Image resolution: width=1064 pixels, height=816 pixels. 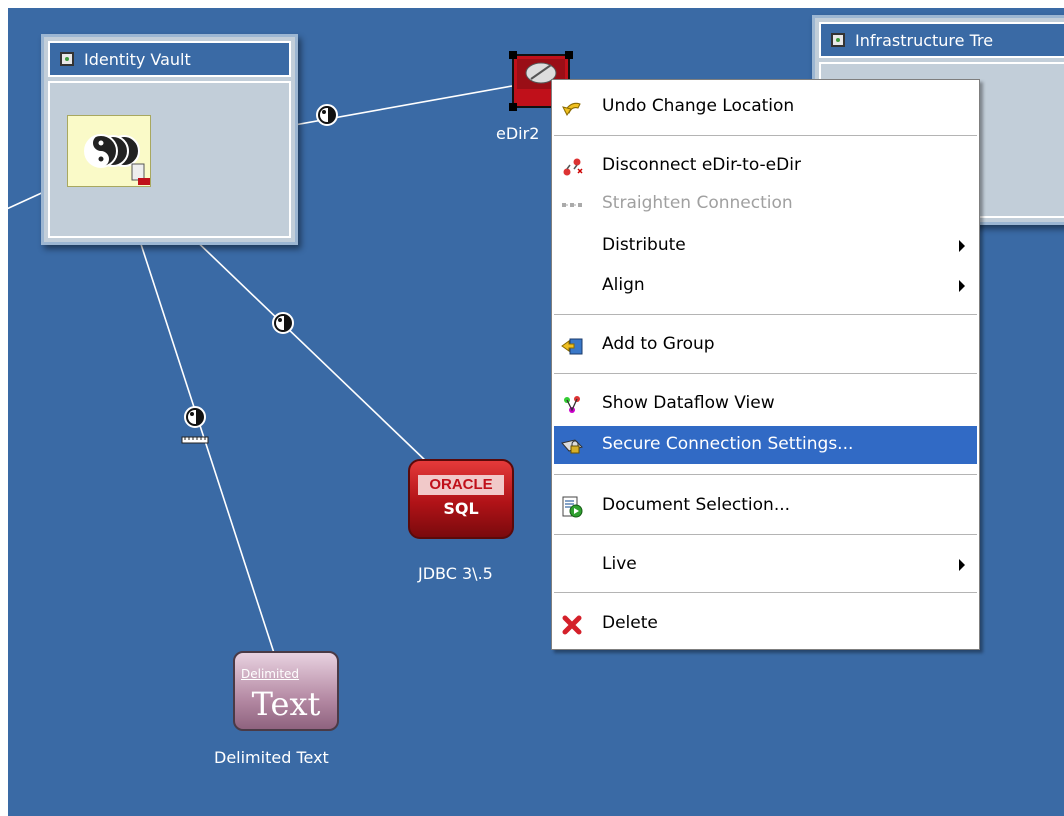 What do you see at coordinates (572, 205) in the screenshot?
I see `straighten-icon` at bounding box center [572, 205].